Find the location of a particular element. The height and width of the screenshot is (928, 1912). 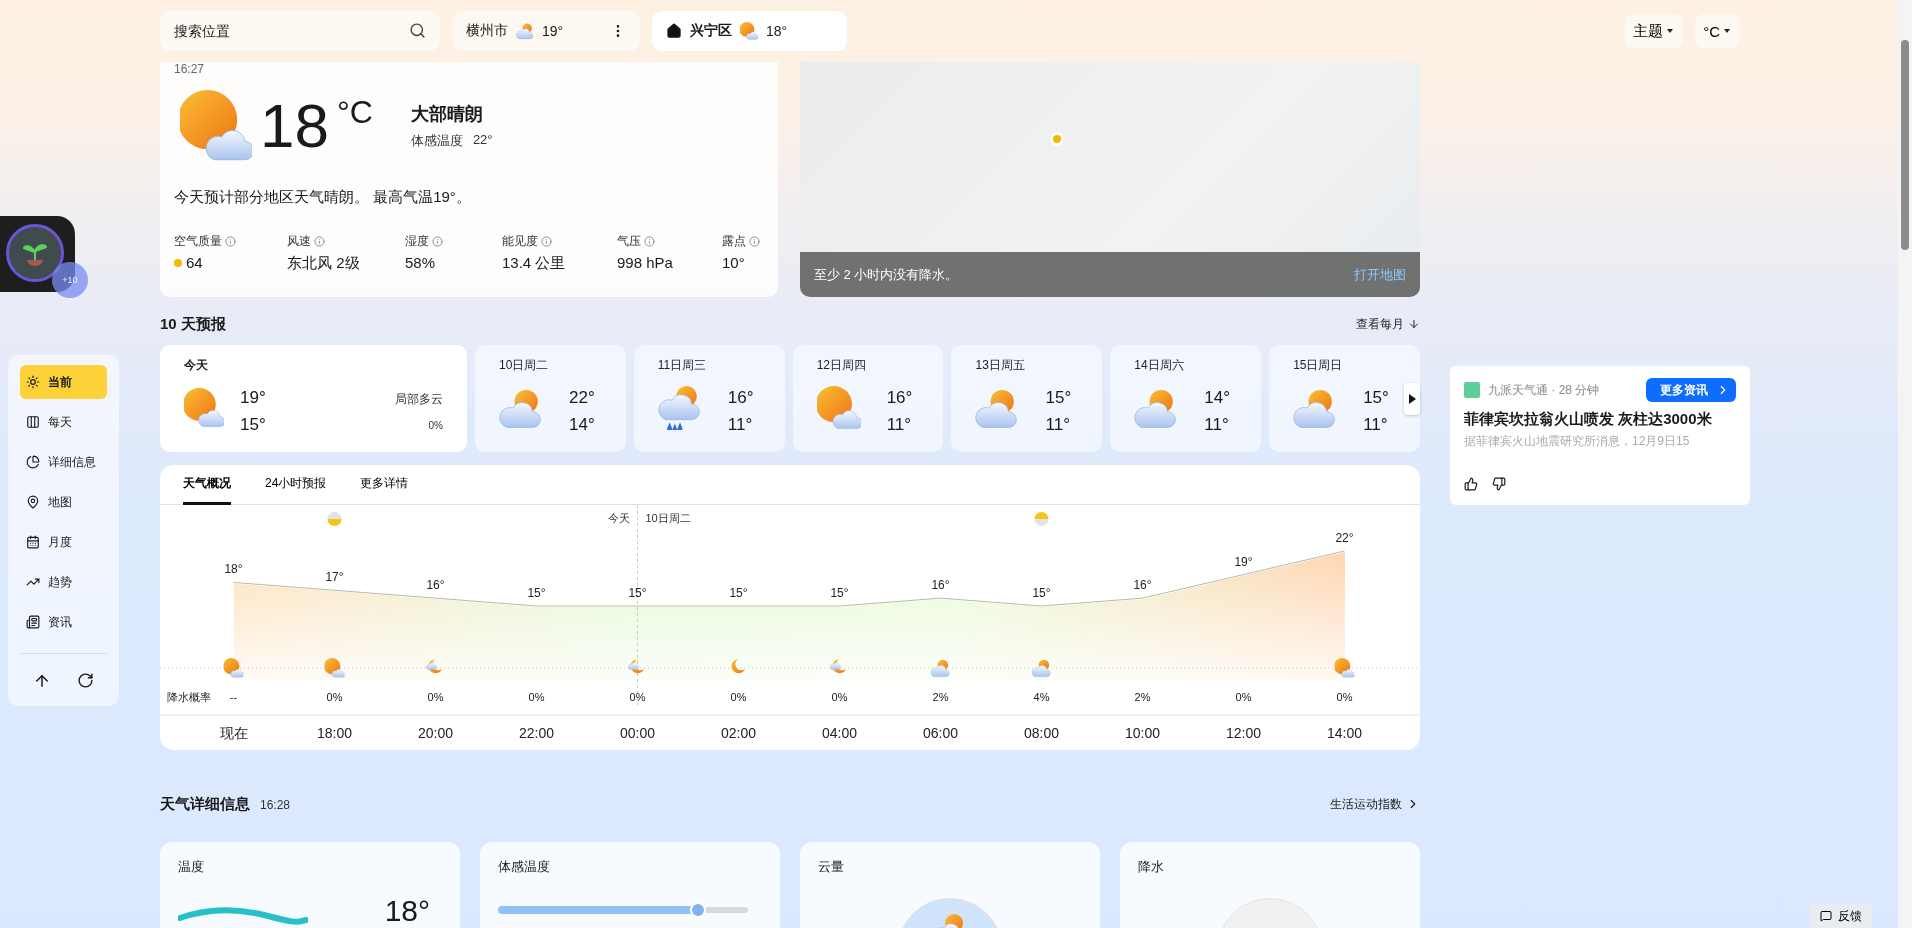

day-card: 11日周三 16° 11° is located at coordinates (709, 398).